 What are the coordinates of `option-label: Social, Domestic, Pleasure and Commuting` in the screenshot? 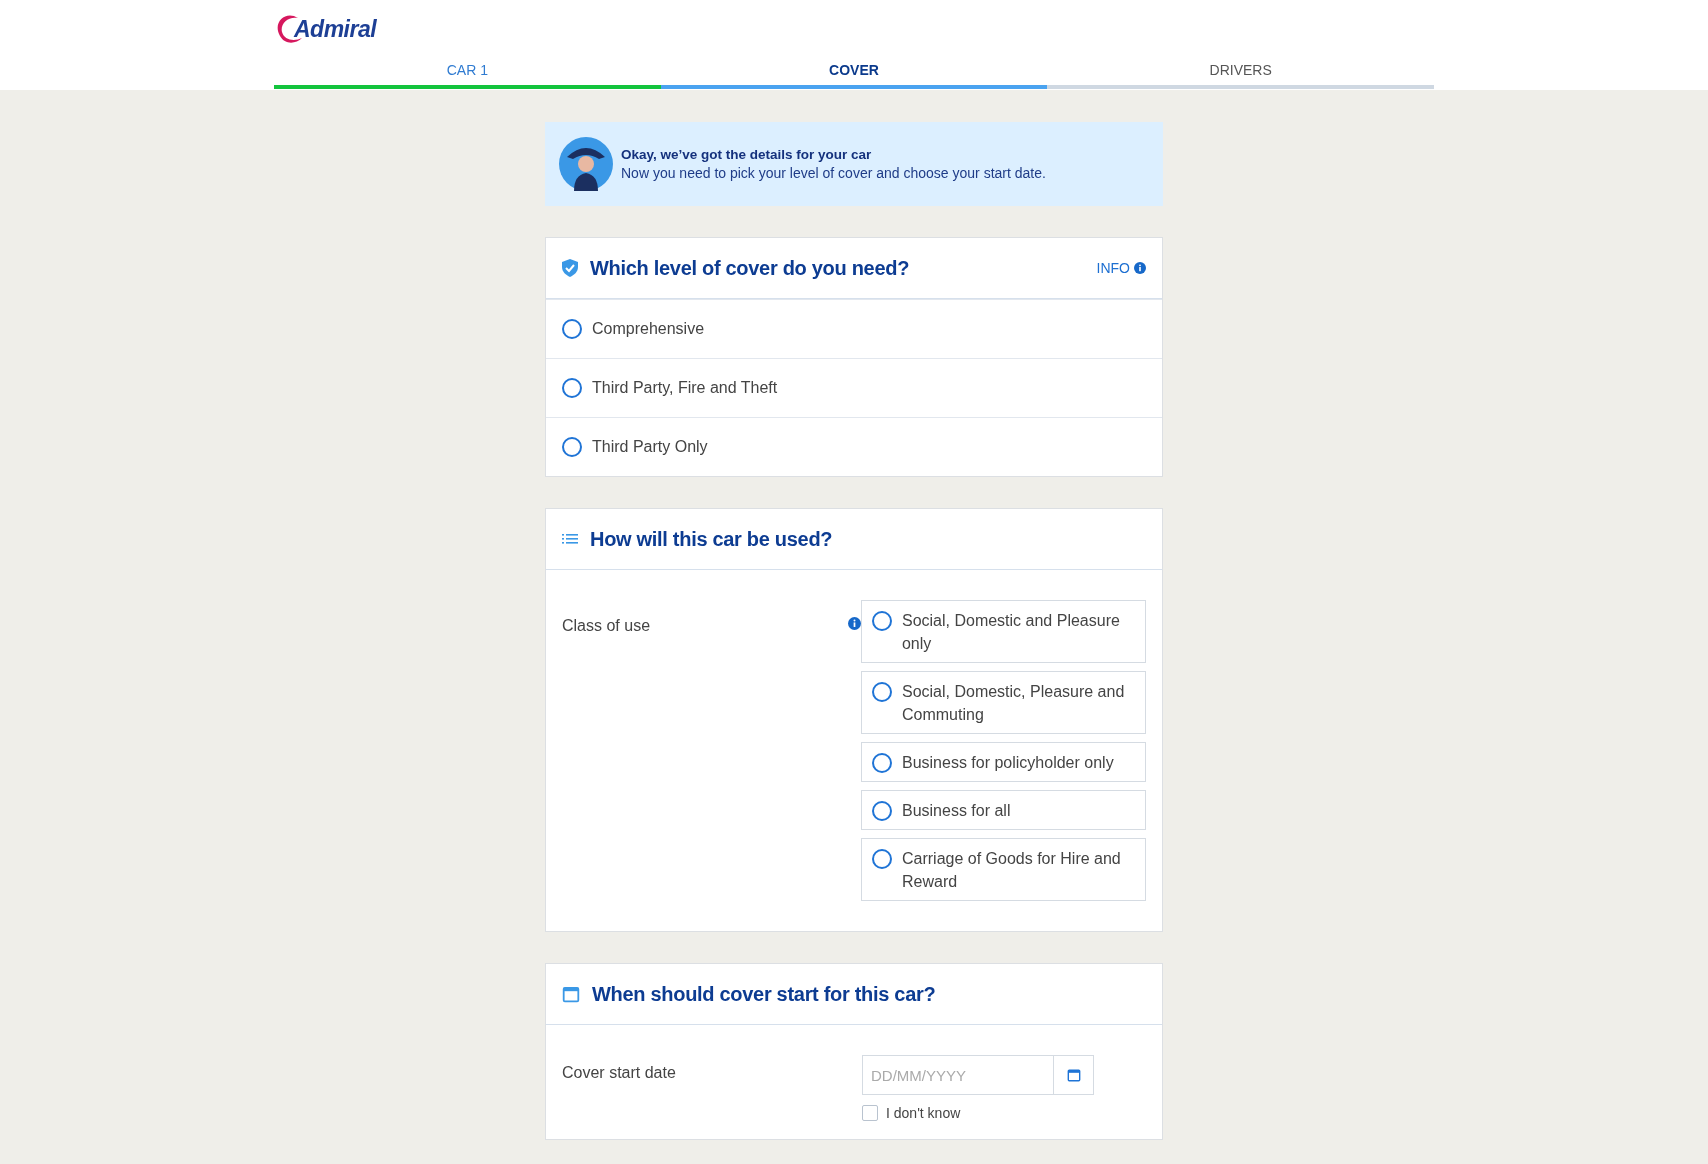 It's located at (1013, 703).